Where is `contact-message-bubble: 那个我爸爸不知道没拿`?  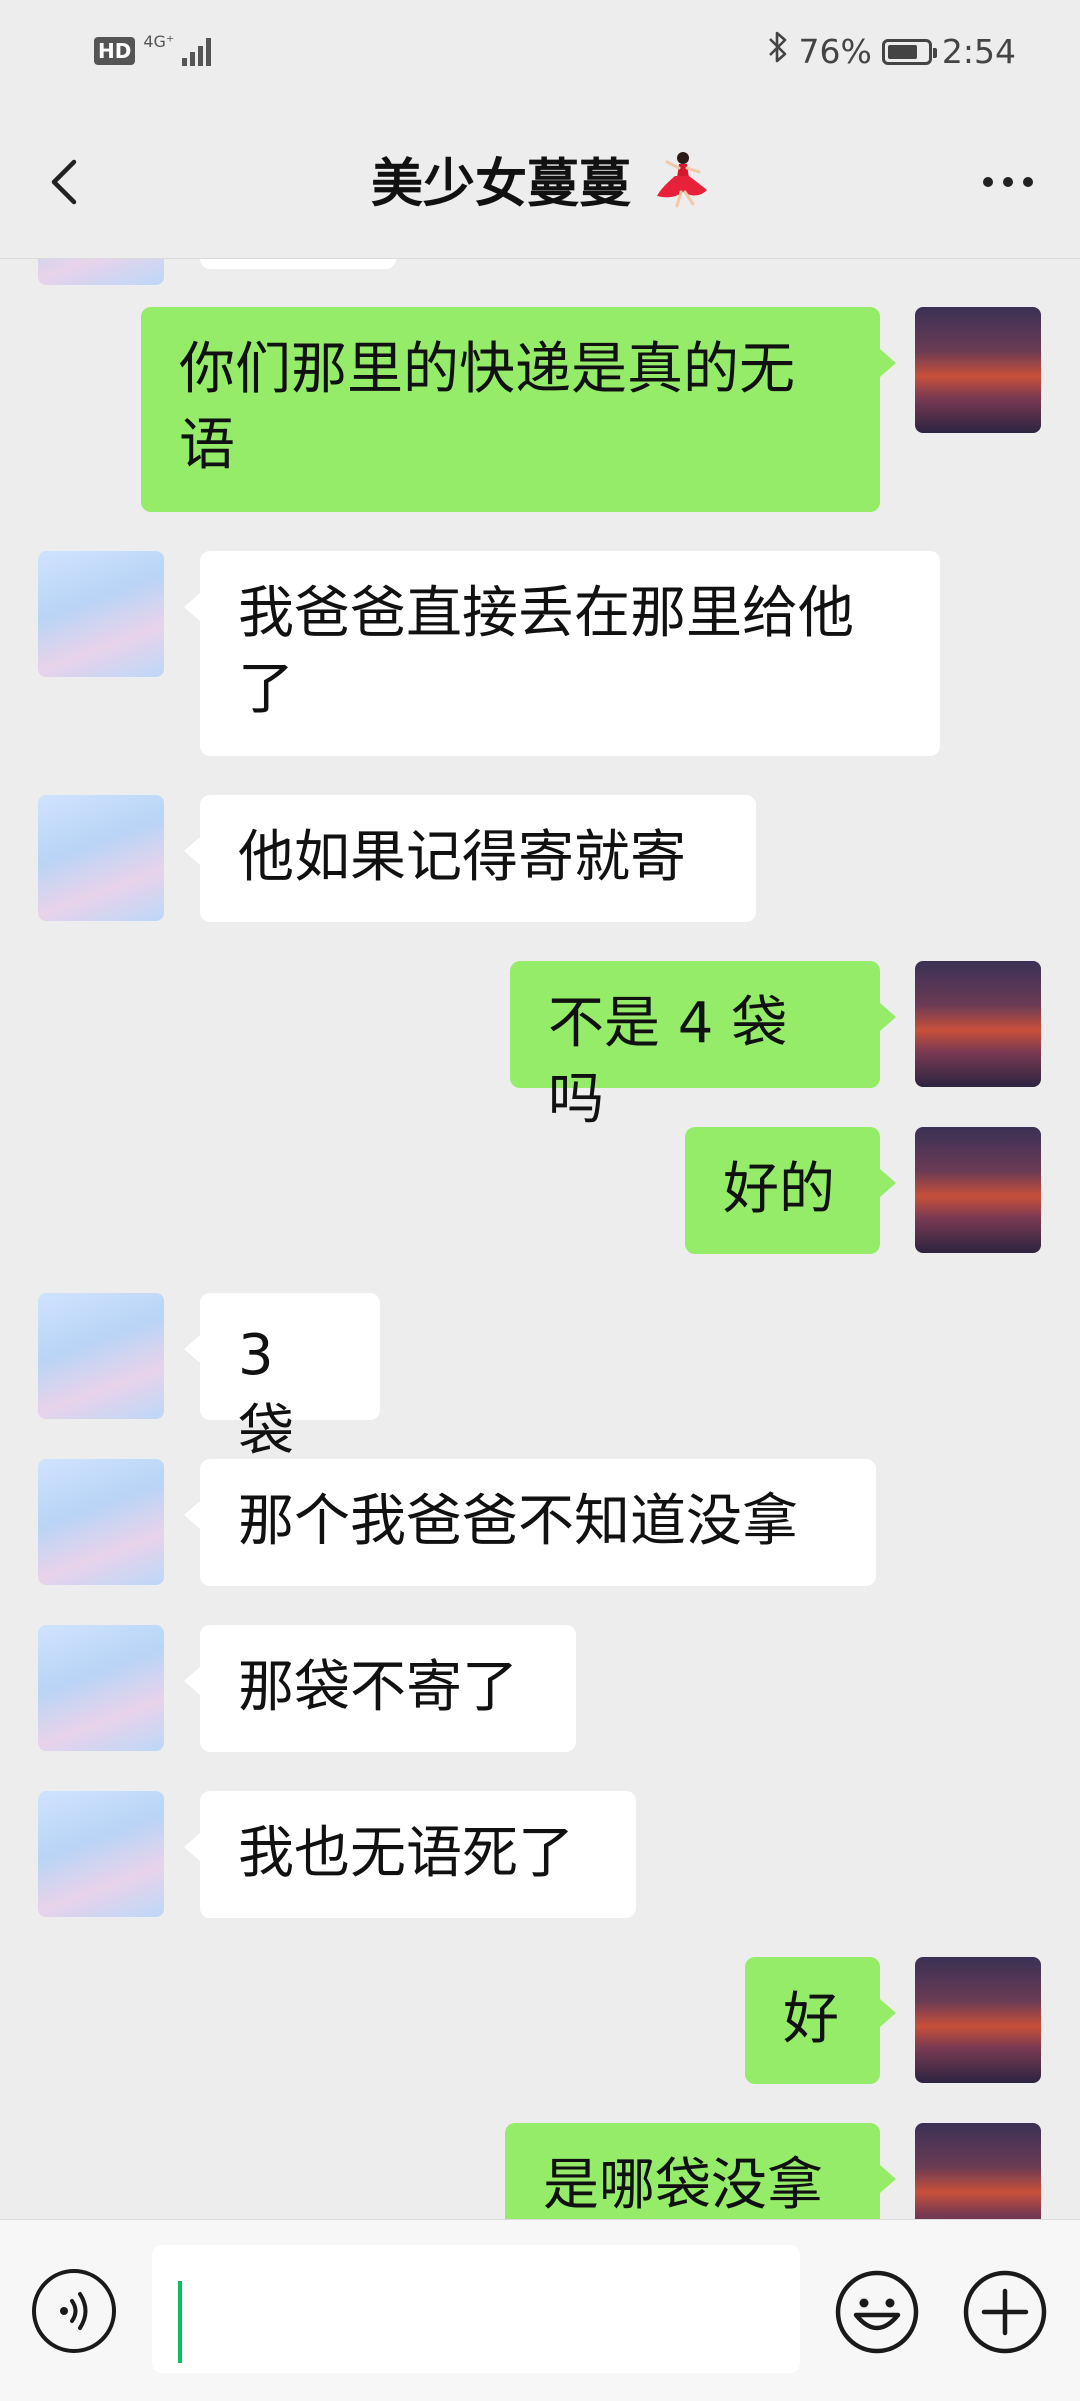 contact-message-bubble: 那个我爸爸不知道没拿 is located at coordinates (530, 1522).